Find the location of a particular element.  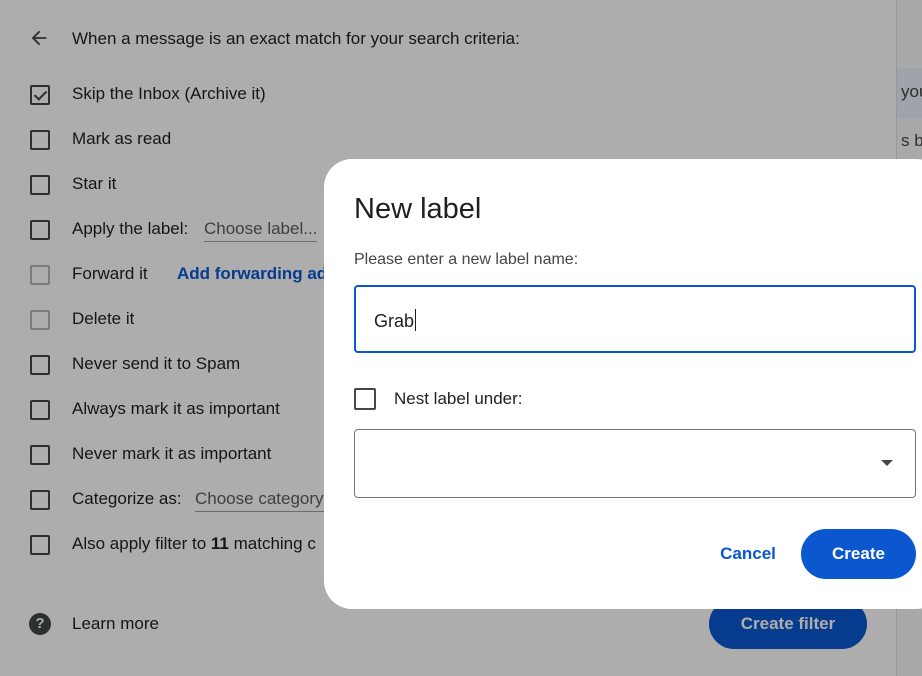

nest-label-checkbox is located at coordinates (365, 399).